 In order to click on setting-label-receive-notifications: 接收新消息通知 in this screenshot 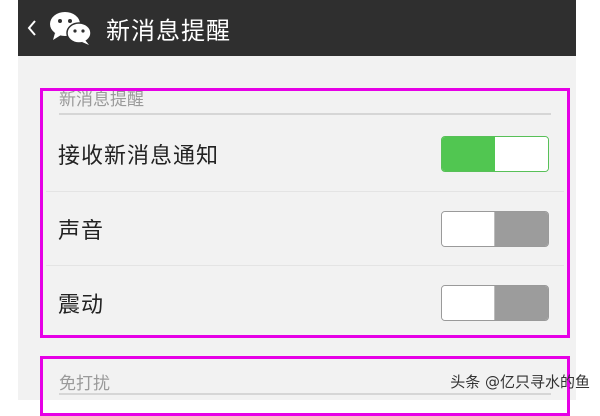, I will do `click(139, 156)`.